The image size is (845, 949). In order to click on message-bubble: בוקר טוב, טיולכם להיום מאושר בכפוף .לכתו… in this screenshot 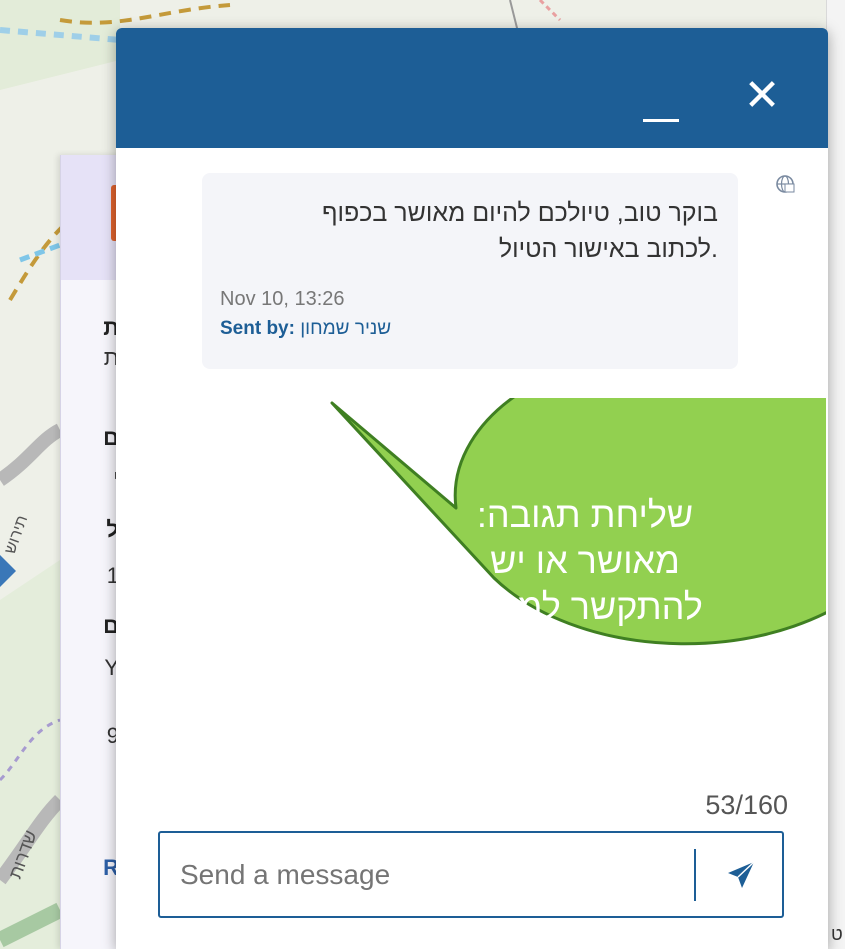, I will do `click(470, 271)`.